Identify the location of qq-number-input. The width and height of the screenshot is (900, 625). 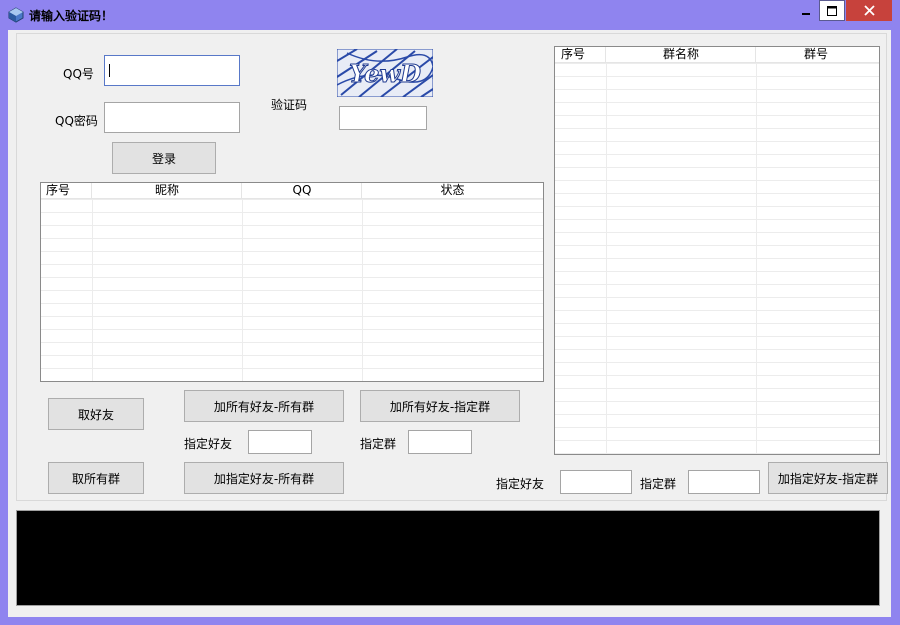
(172, 70).